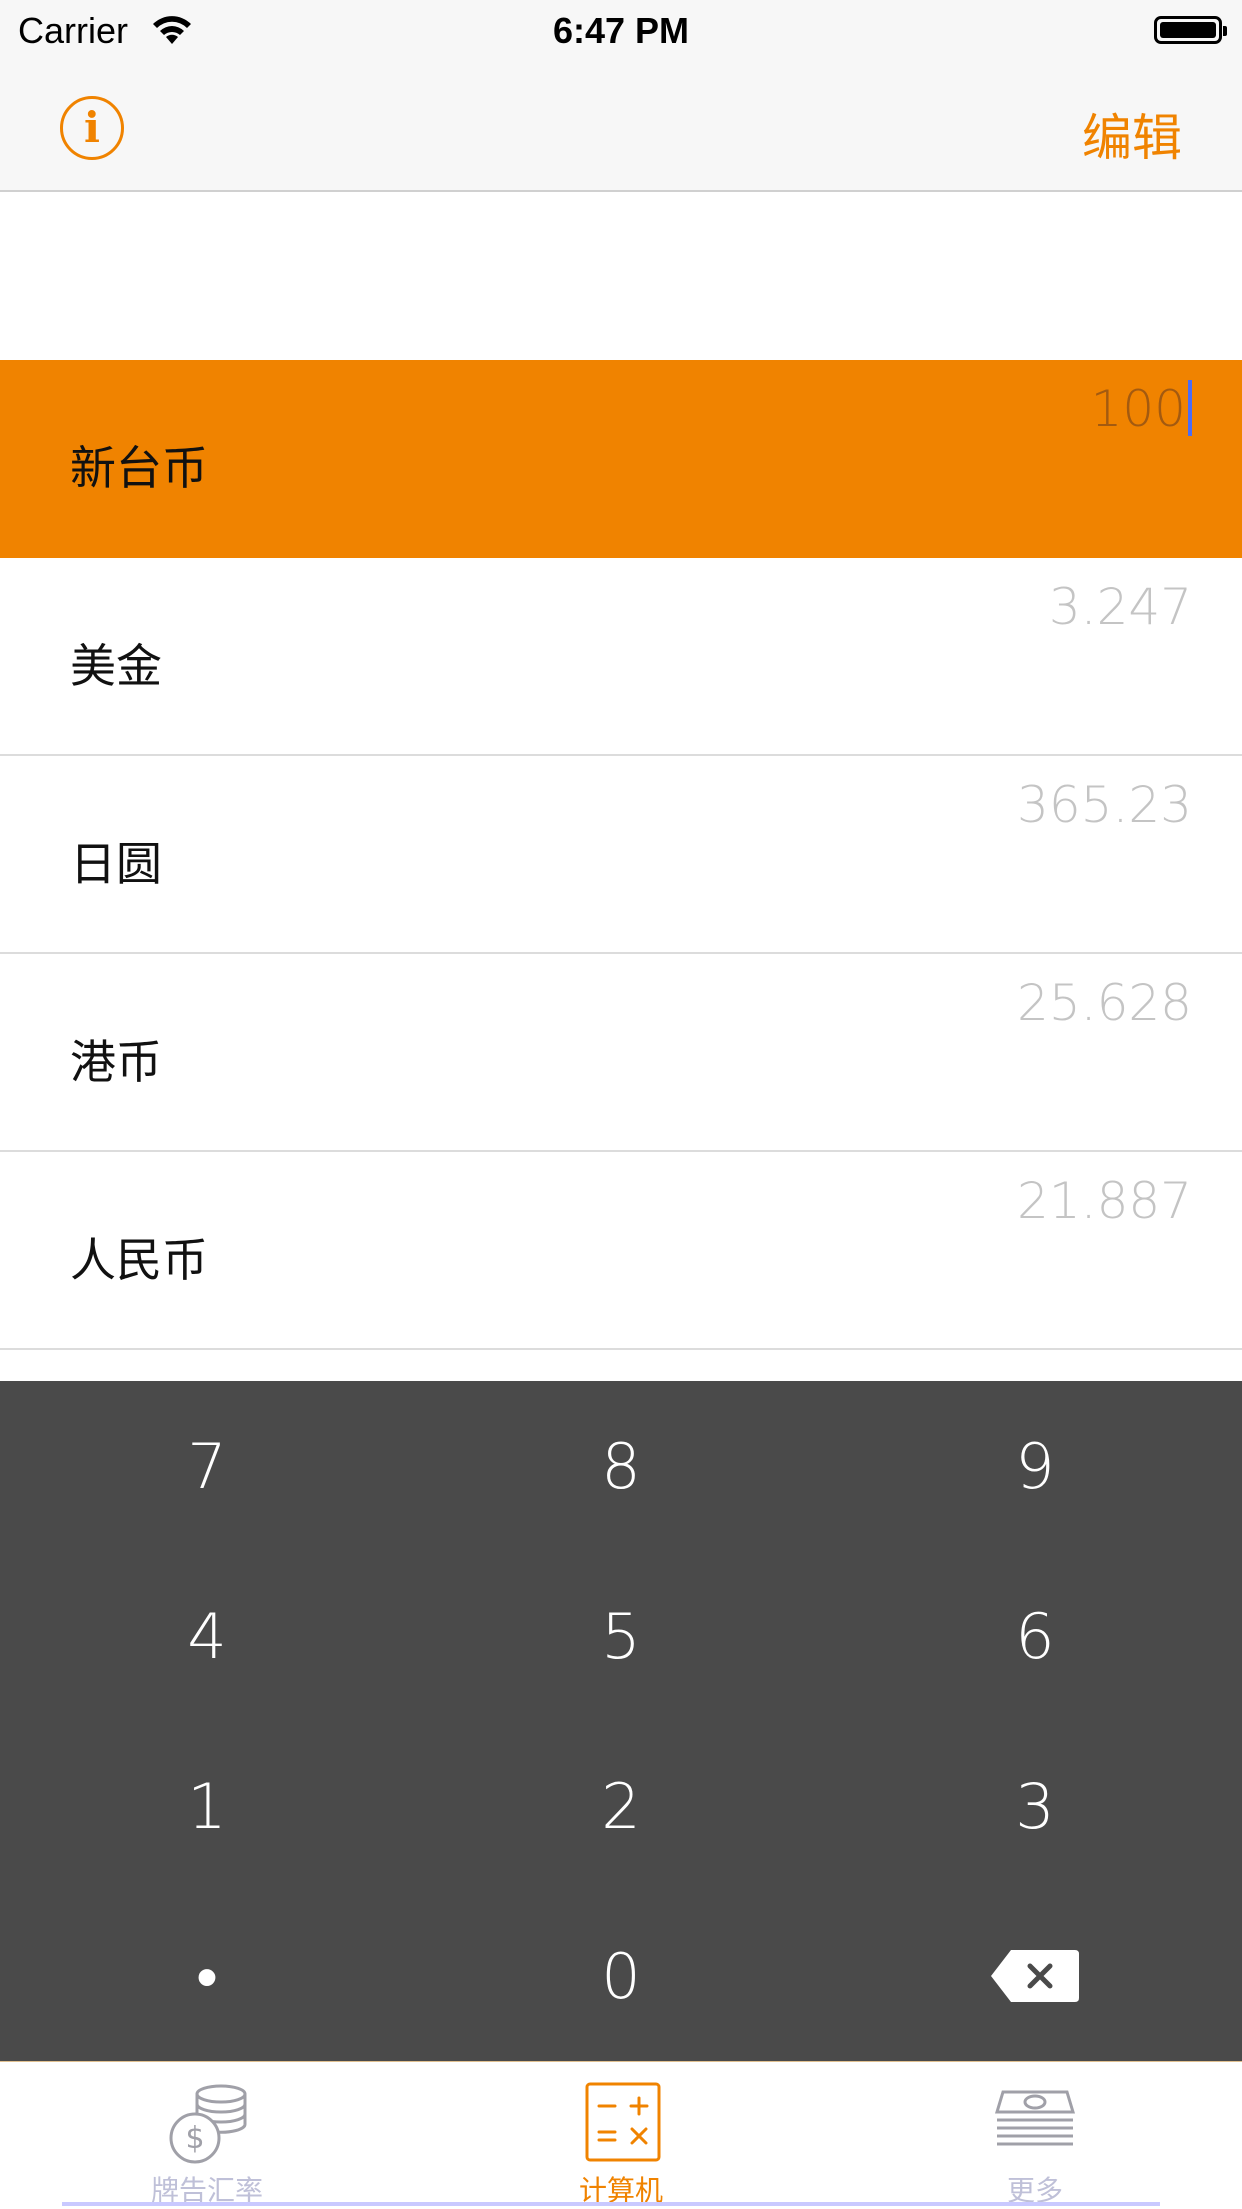  What do you see at coordinates (1190, 30) in the screenshot?
I see `battery-icon` at bounding box center [1190, 30].